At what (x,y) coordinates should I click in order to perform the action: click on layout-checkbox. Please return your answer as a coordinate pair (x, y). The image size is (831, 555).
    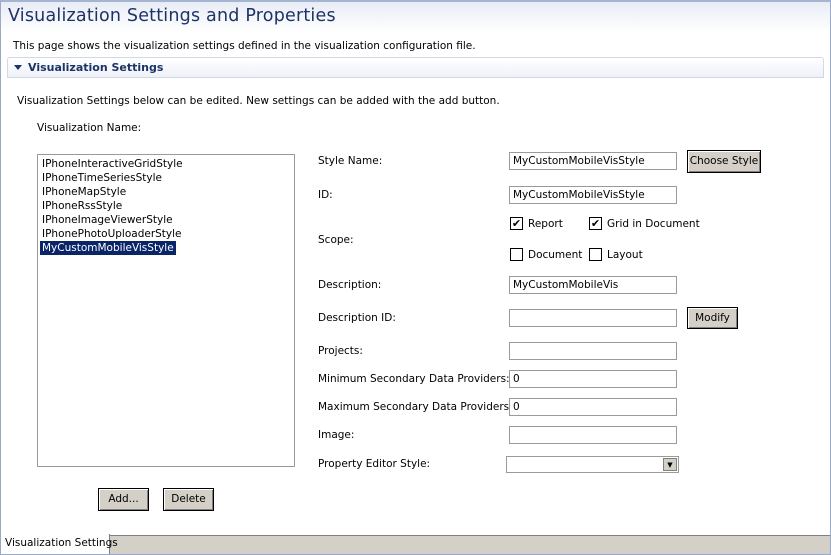
    Looking at the image, I should click on (595, 254).